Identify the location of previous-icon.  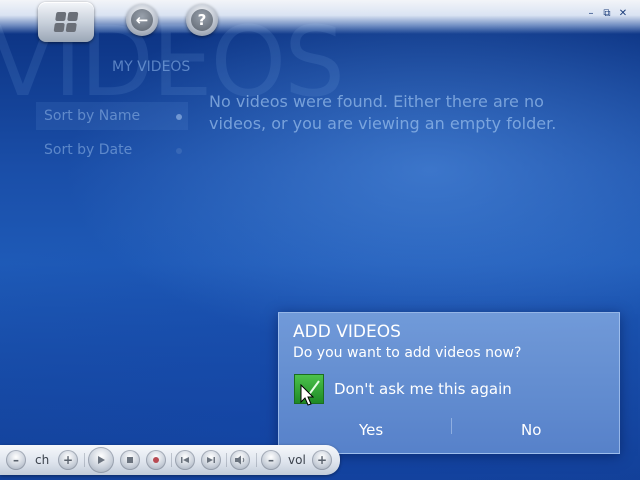
(185, 460).